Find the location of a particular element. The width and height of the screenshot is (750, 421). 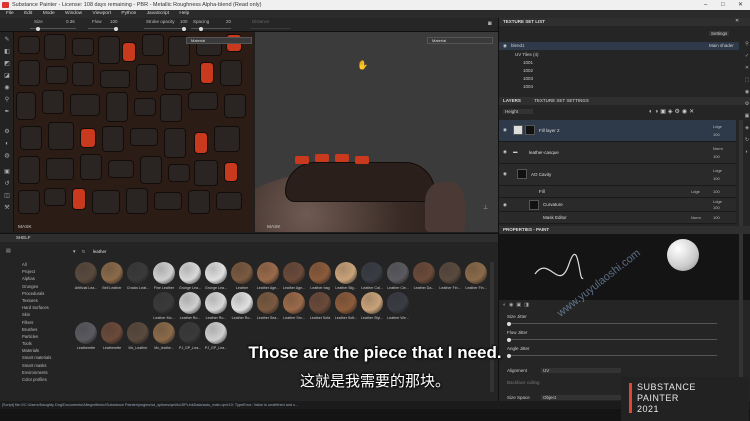

stroke-opacity-slider is located at coordinates (165, 28).